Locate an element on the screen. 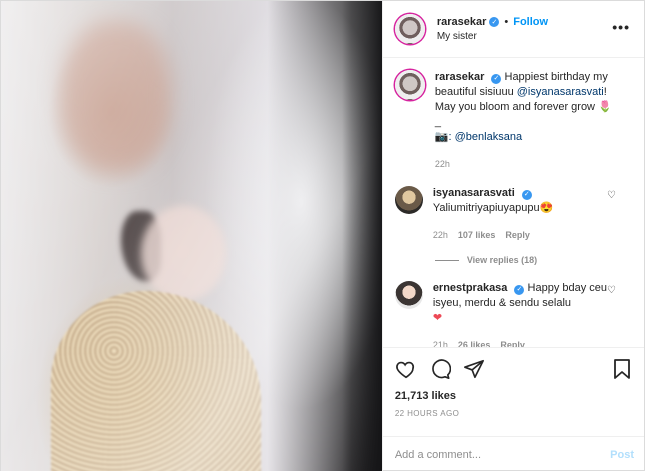  post-header: rarasekar ✓ • Follow My sister ••• is located at coordinates (513, 29).